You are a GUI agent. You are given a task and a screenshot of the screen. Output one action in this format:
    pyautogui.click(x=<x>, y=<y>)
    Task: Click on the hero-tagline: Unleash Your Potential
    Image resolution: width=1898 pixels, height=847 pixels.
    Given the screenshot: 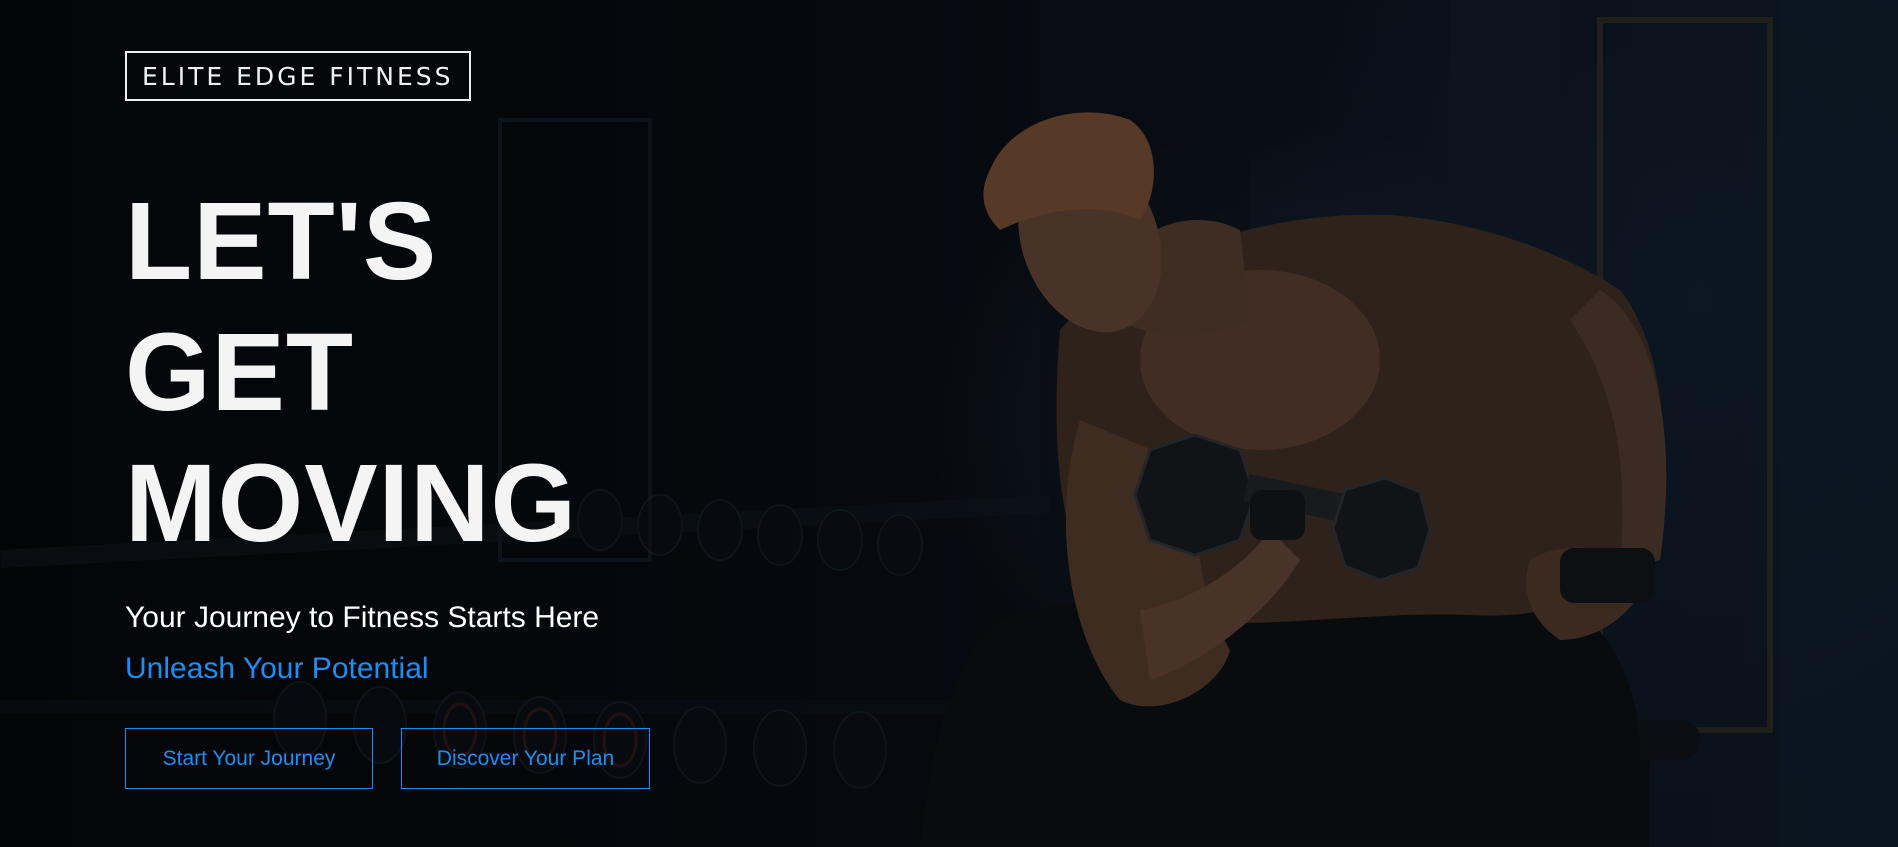 What is the action you would take?
    pyautogui.click(x=277, y=668)
    